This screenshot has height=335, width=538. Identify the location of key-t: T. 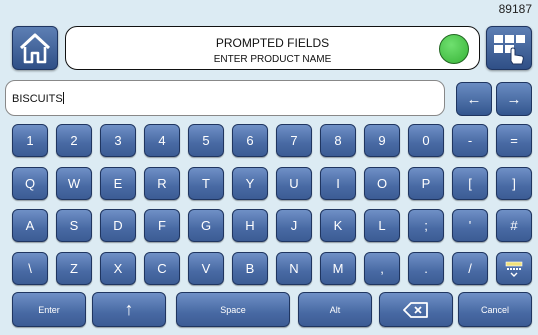
(206, 183).